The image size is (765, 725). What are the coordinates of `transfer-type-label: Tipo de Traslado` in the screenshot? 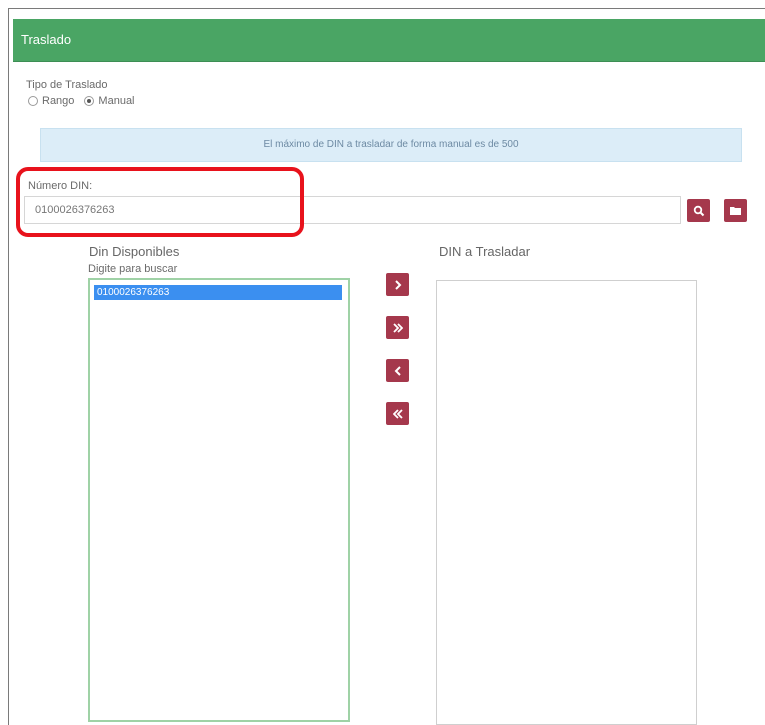 It's located at (67, 85).